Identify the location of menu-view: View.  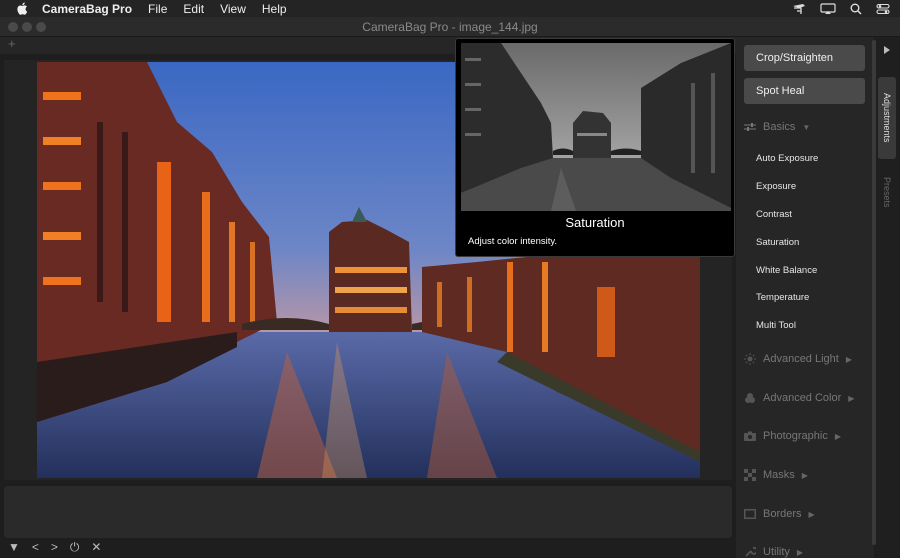
(233, 9).